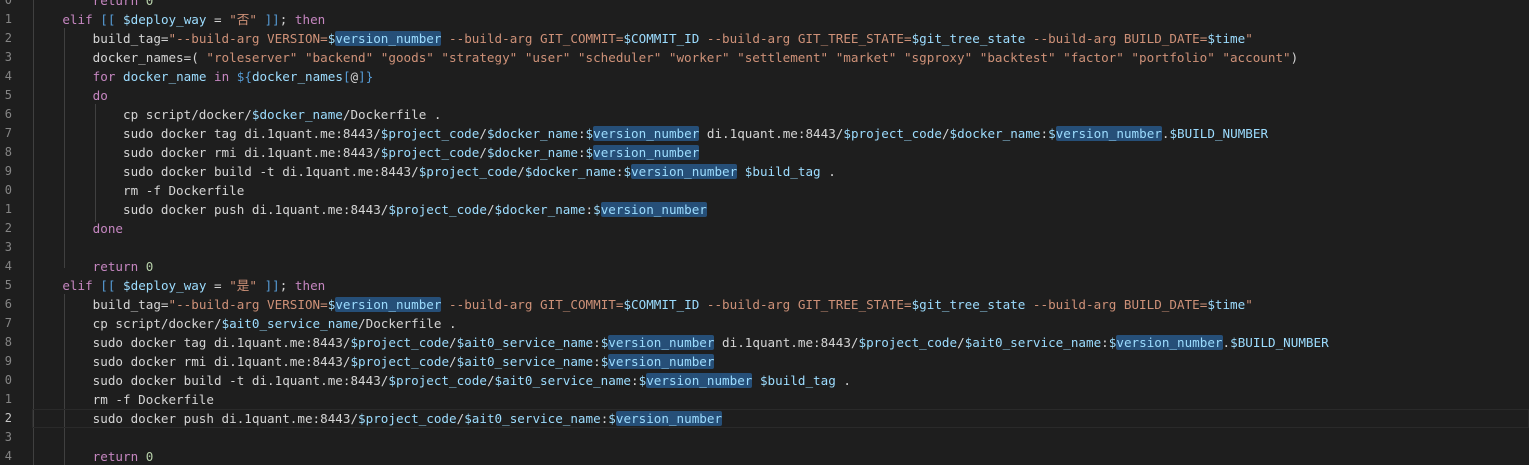 The height and width of the screenshot is (465, 1529). I want to click on code-token: }, so click(369, 76).